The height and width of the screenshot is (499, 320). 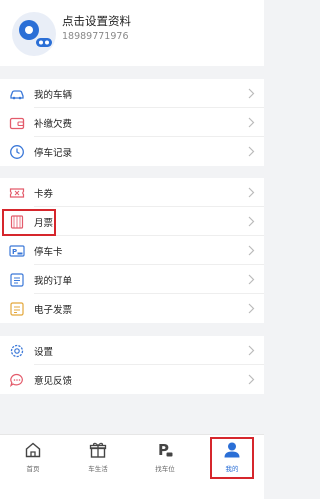 I want to click on parking-card-icon: P, so click(x=17, y=251).